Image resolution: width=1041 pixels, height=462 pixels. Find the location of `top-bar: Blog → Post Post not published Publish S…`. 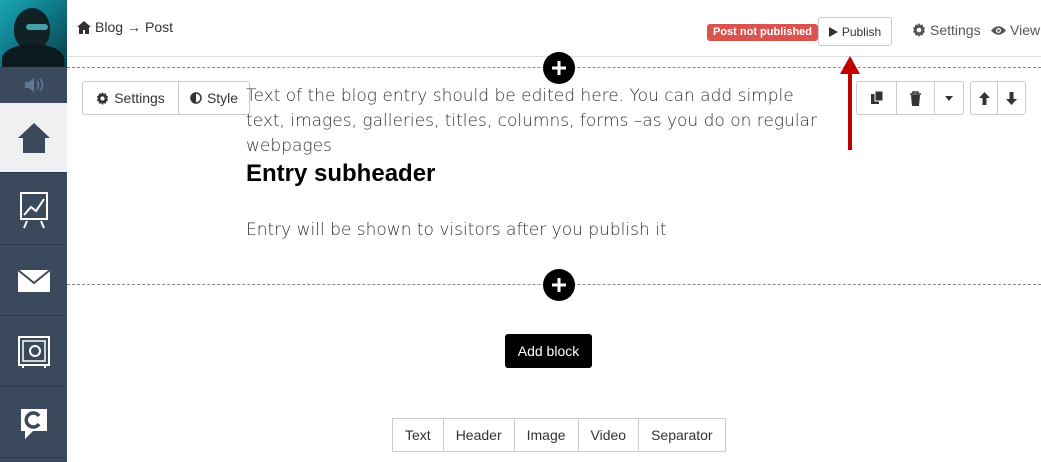

top-bar: Blog → Post Post not published Publish S… is located at coordinates (554, 28).